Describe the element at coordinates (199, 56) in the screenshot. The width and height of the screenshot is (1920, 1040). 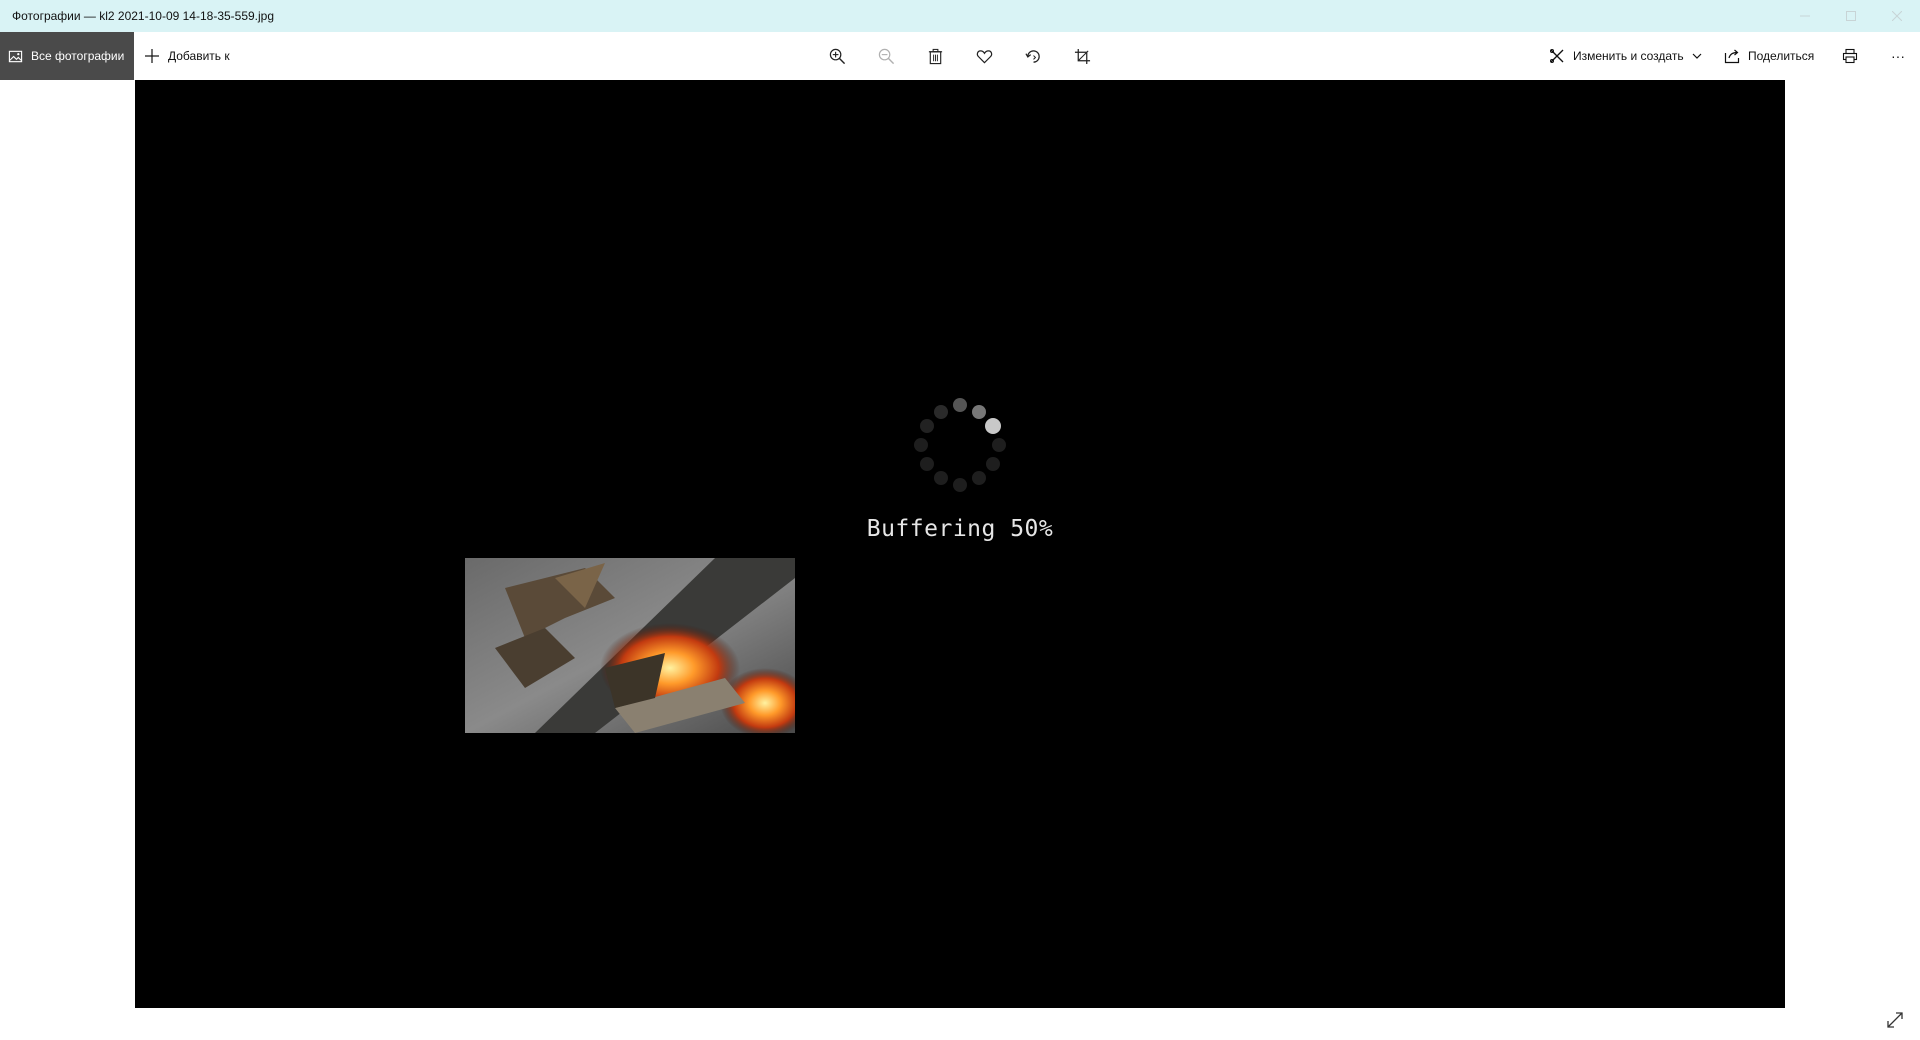
I see `add-to-label: Добавить к` at that location.